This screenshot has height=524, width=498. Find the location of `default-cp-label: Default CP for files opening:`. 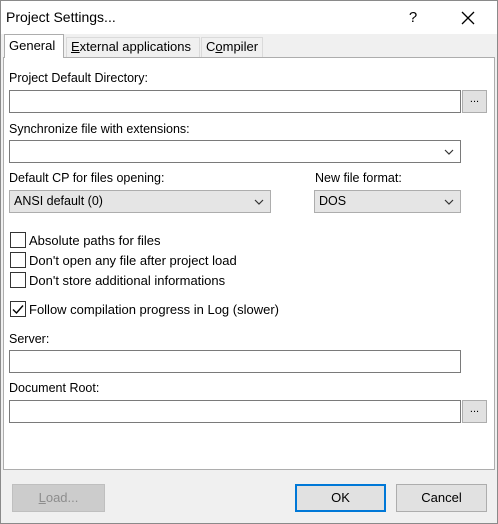

default-cp-label: Default CP for files opening: is located at coordinates (87, 178).